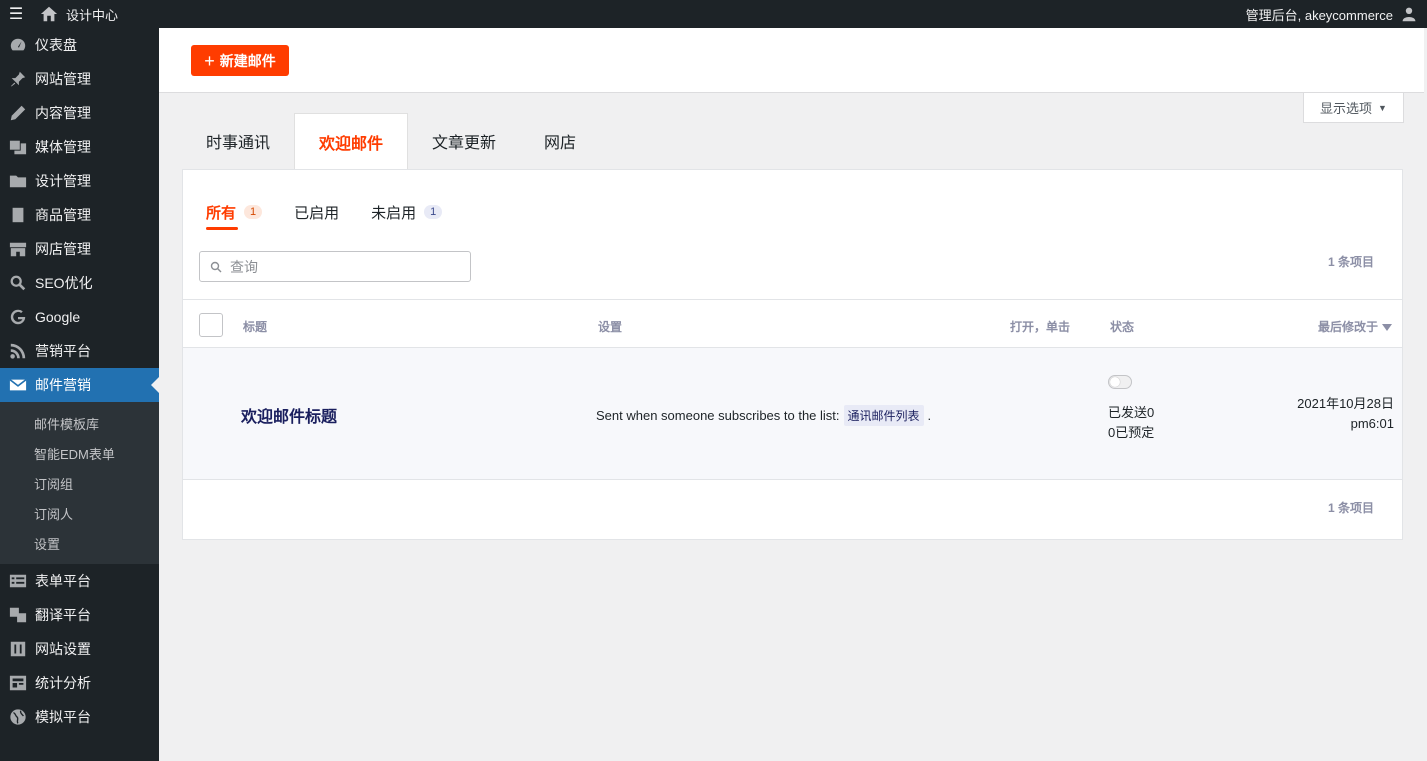  I want to click on sidebar-item-label: 网站设置, so click(63, 649).